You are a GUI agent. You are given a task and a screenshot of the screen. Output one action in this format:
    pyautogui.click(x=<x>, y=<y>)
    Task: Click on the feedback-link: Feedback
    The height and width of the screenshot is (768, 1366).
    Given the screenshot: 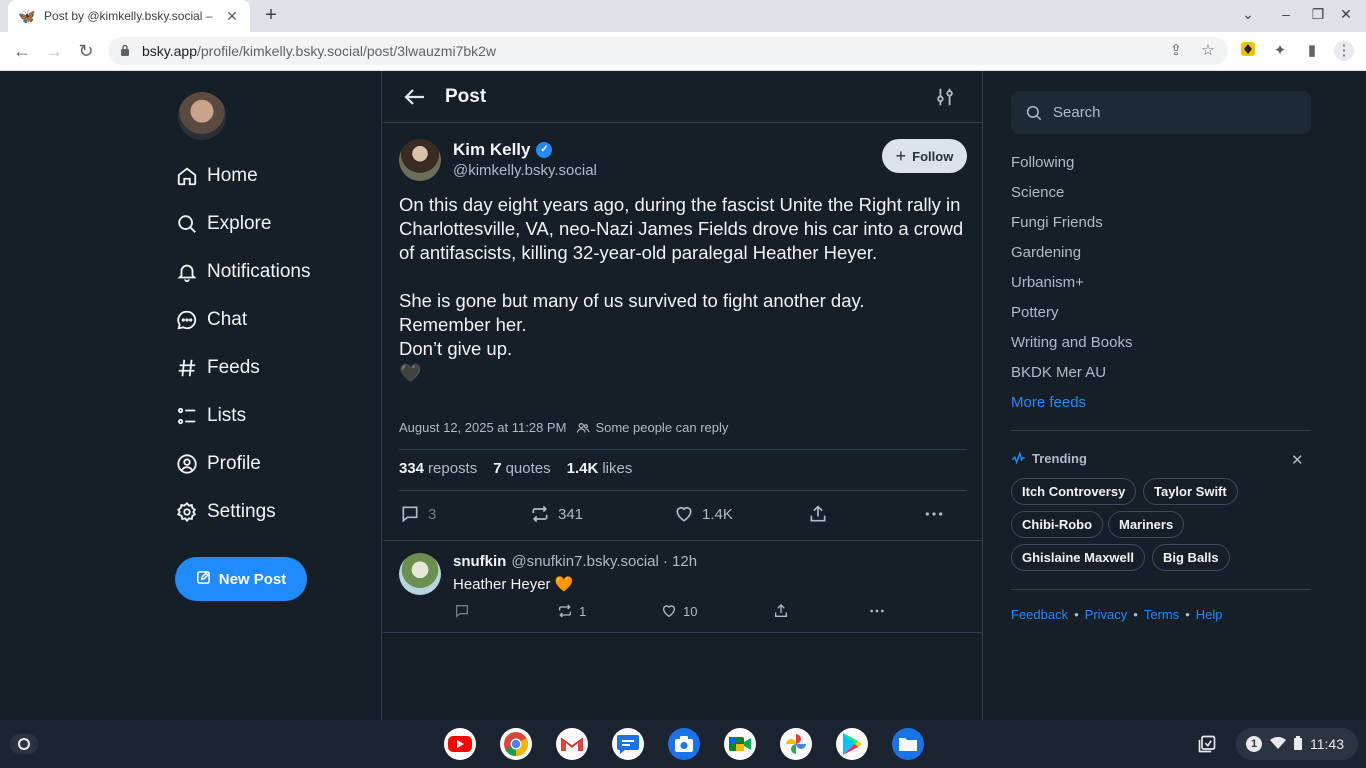 What is the action you would take?
    pyautogui.click(x=1039, y=614)
    